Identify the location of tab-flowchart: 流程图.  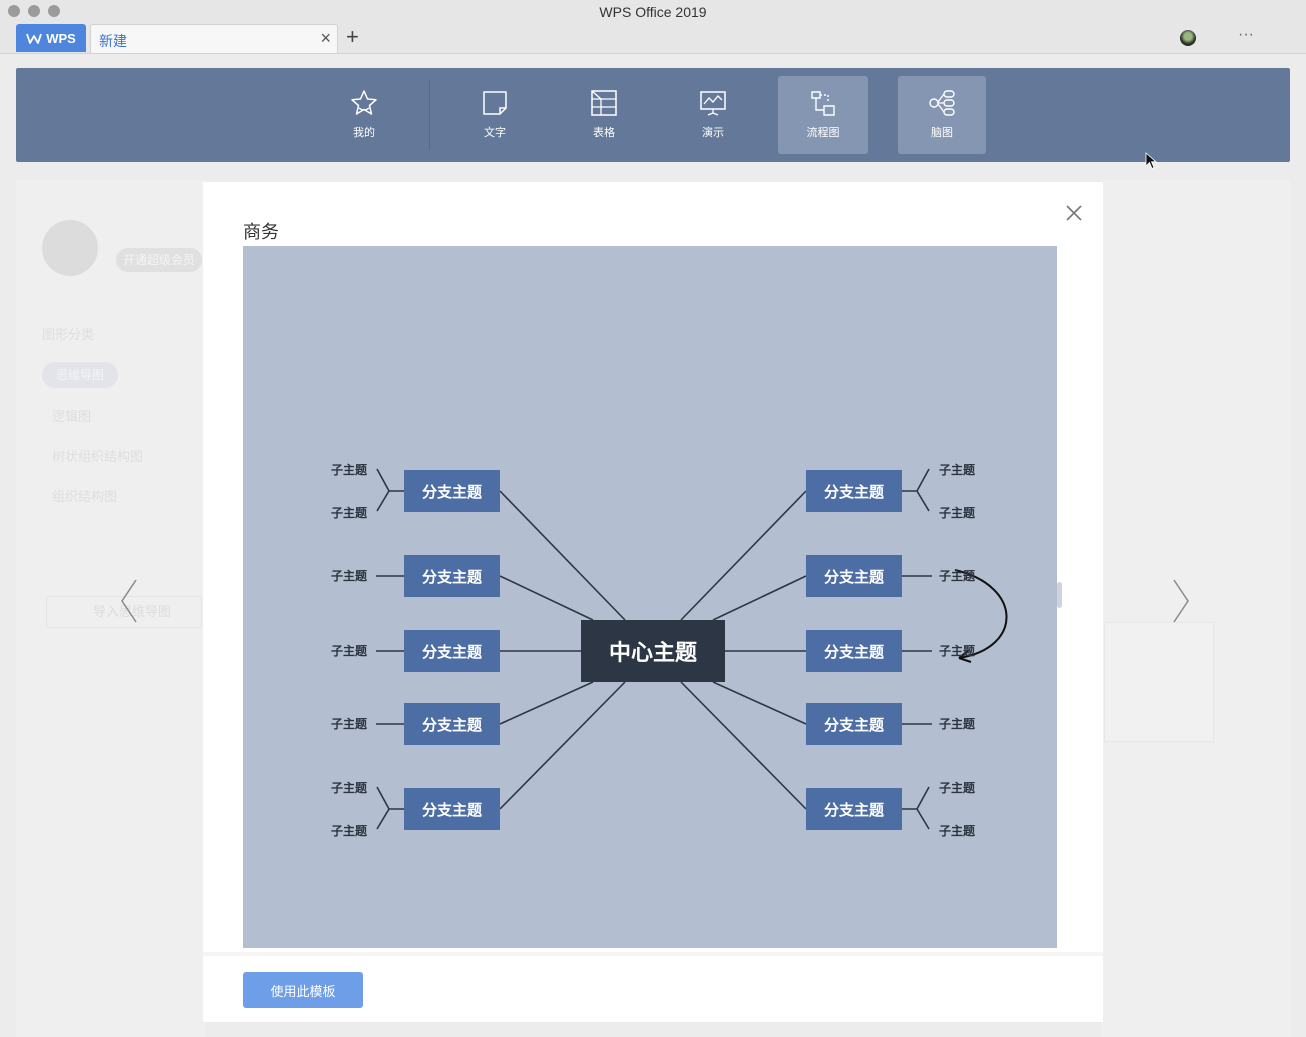
(823, 115).